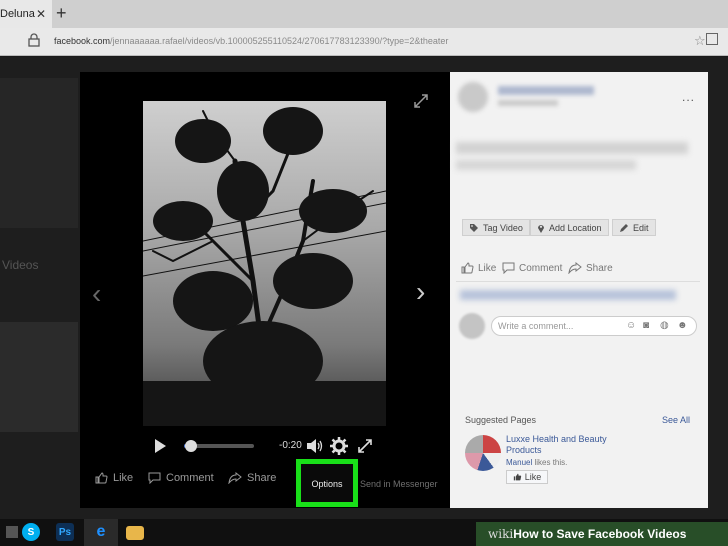  I want to click on pencil-icon, so click(624, 227).